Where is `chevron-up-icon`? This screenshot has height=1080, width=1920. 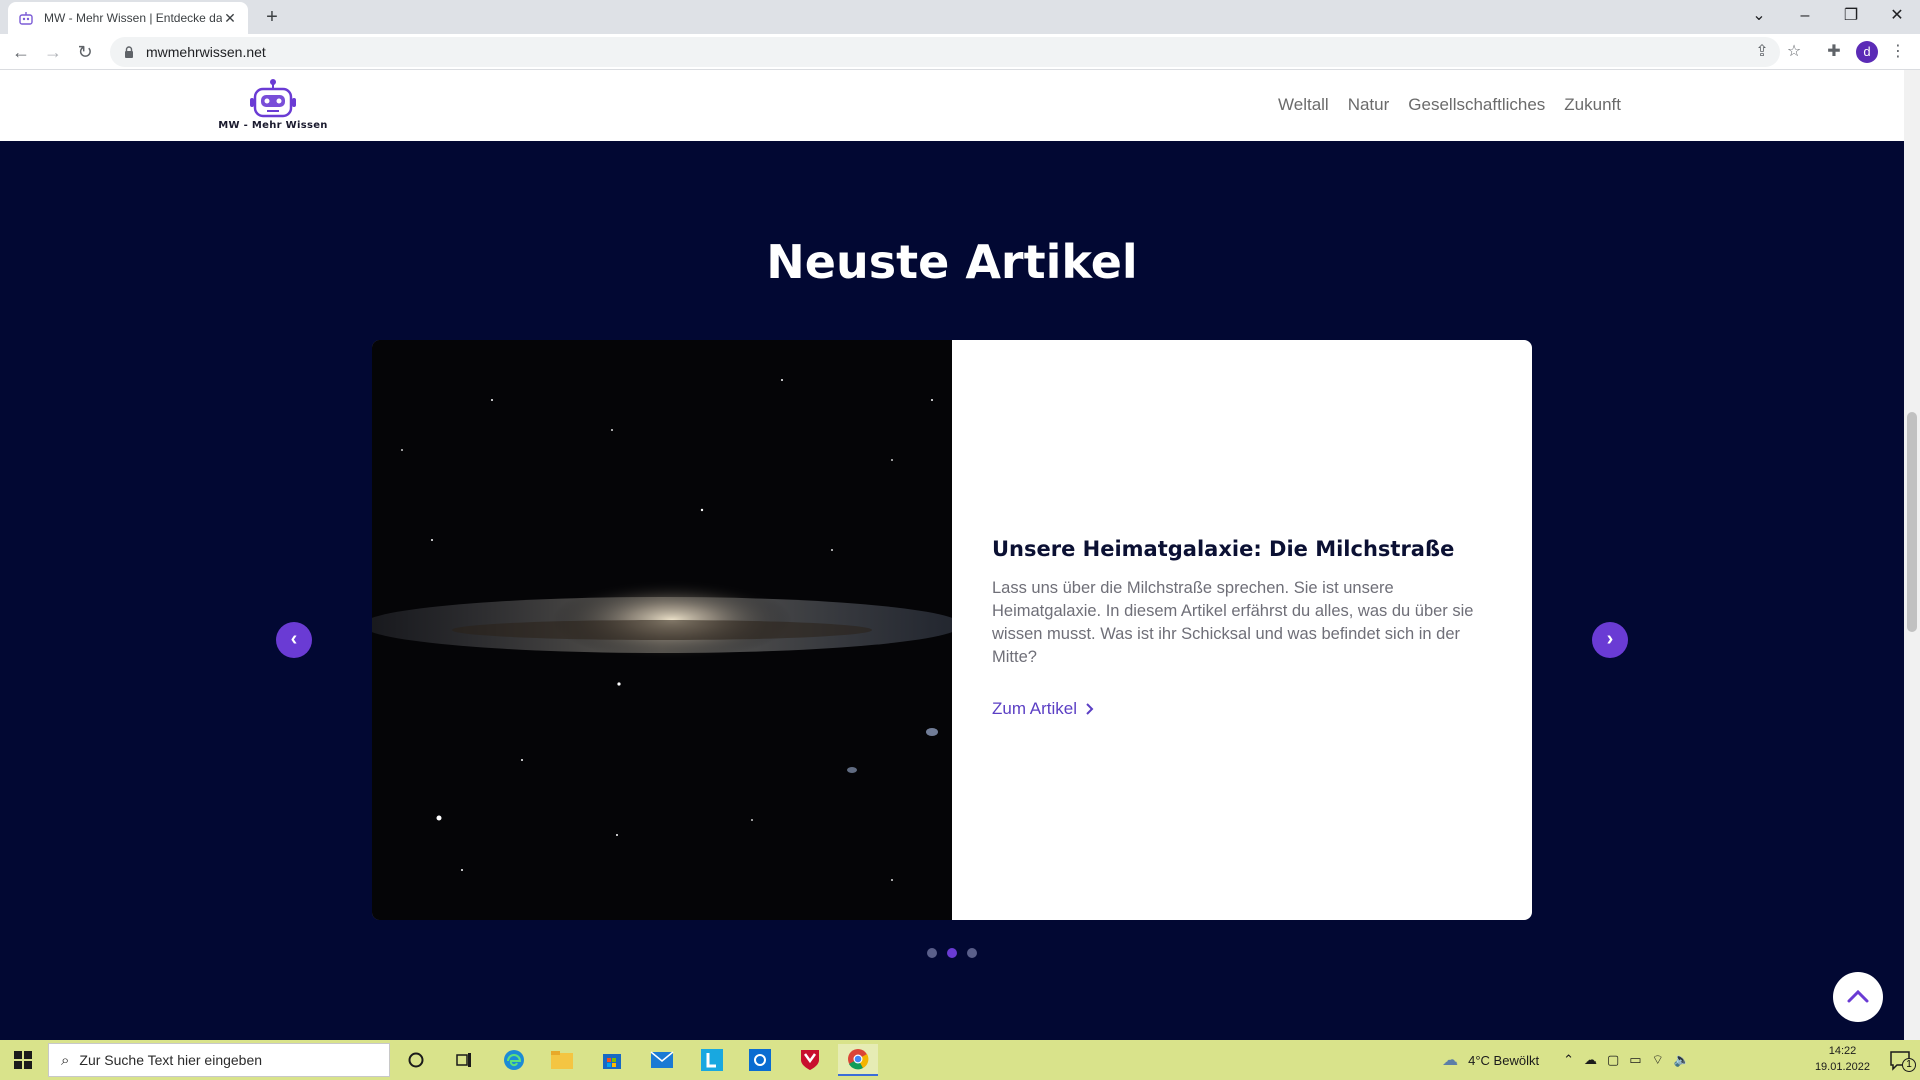 chevron-up-icon is located at coordinates (1858, 996).